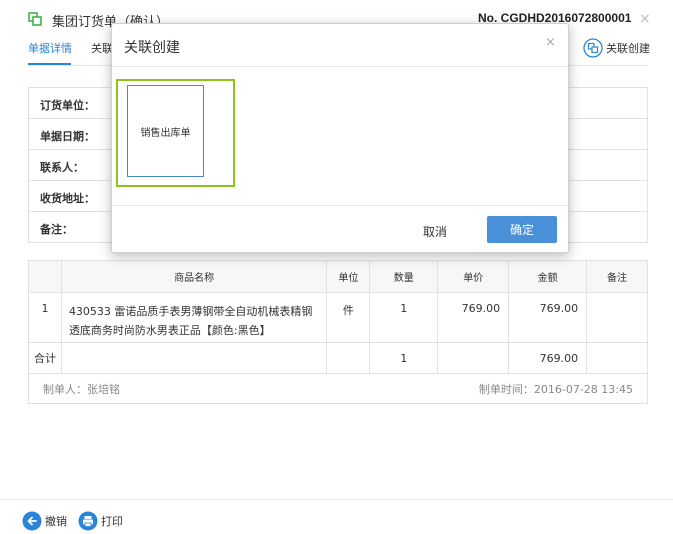  I want to click on dialog-footer-divider, so click(340, 205).